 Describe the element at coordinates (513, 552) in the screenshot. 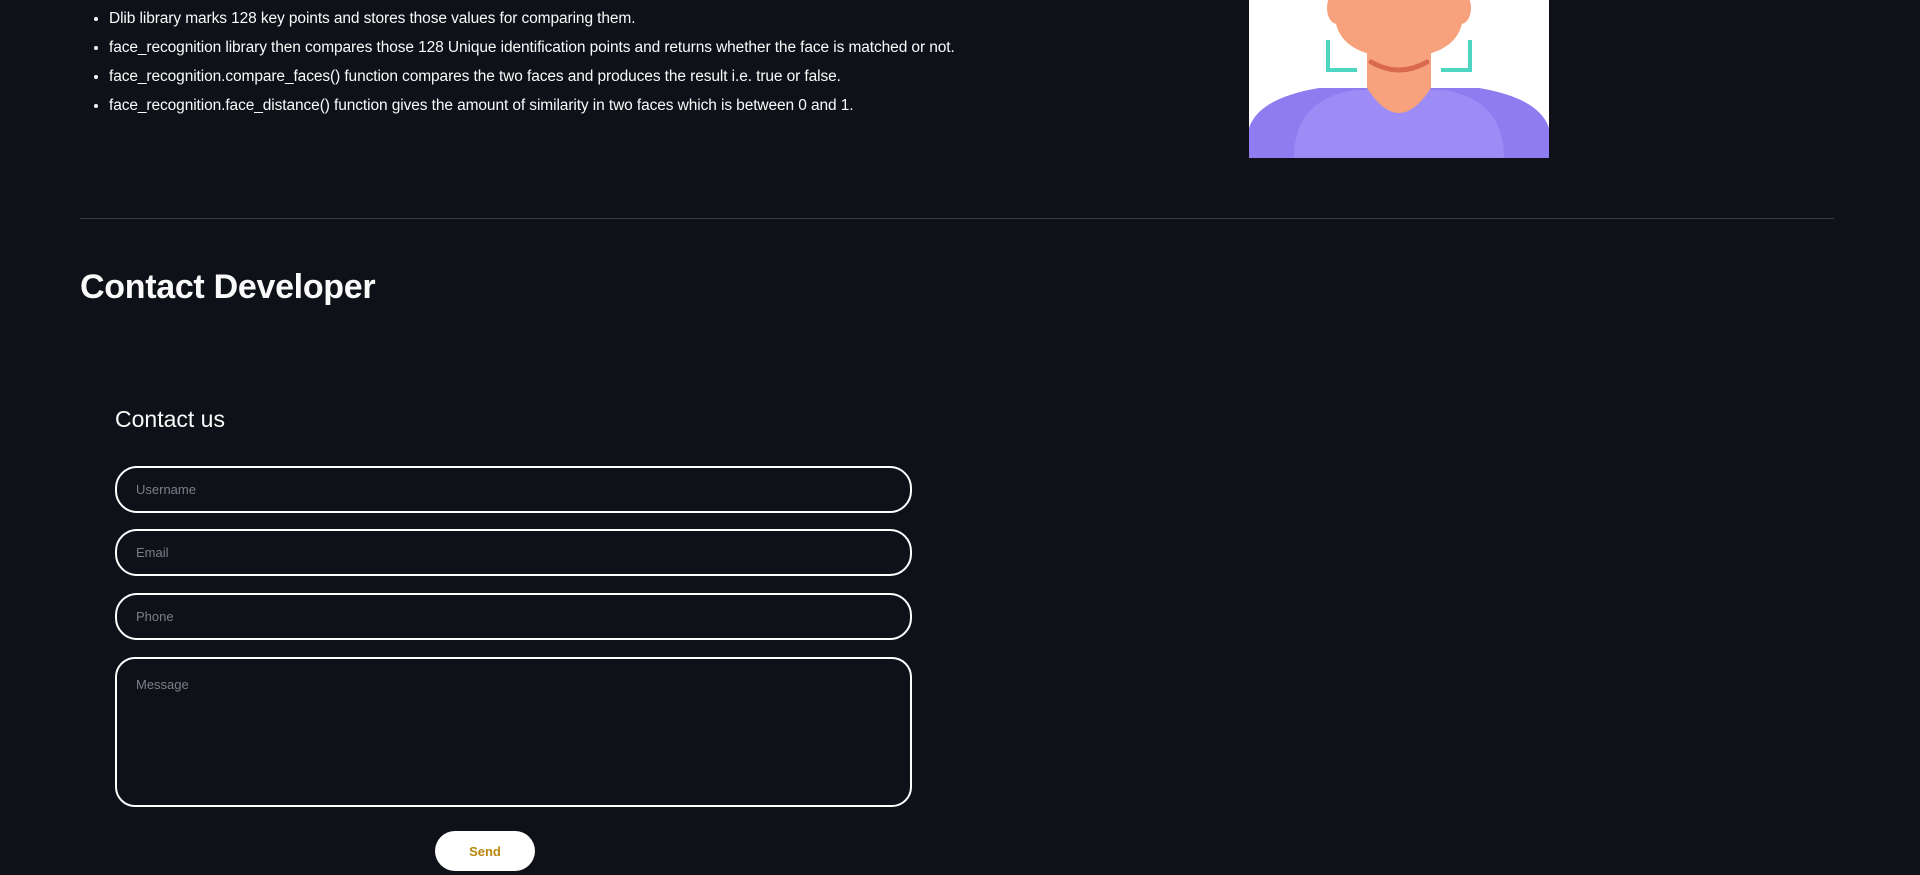

I see `email-input` at that location.